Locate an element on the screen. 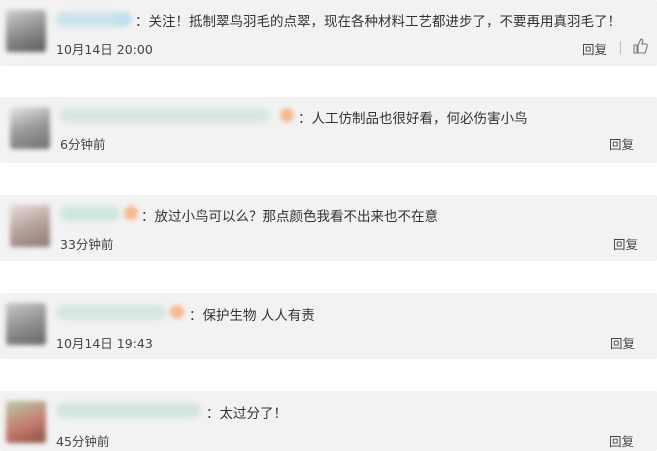 The width and height of the screenshot is (657, 451). comment-item: ：人工仿制品也很好看，何必伤害小鸟 6分钟前 回复 is located at coordinates (328, 130).